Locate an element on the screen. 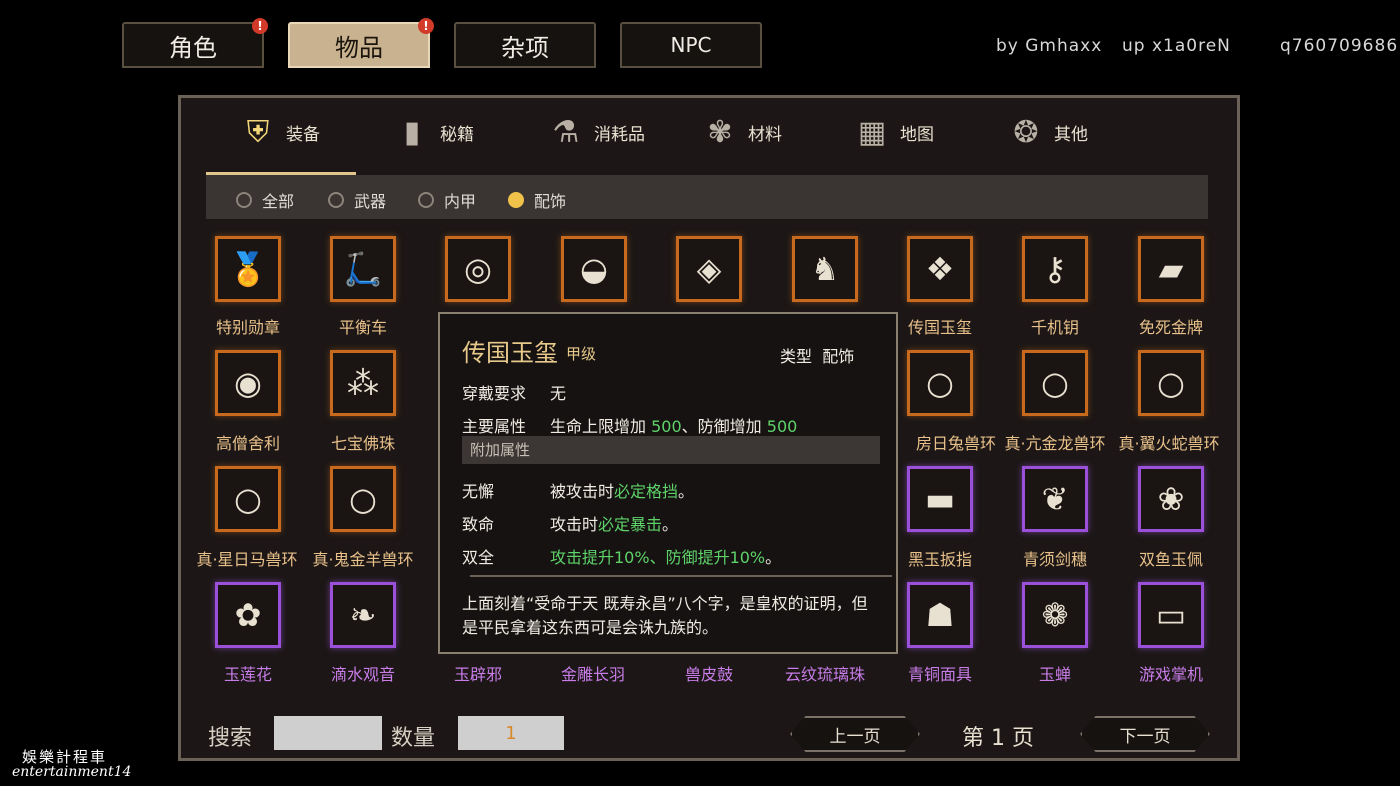 Image resolution: width=1400 pixels, height=786 pixels. tab-label: NPC is located at coordinates (691, 45).